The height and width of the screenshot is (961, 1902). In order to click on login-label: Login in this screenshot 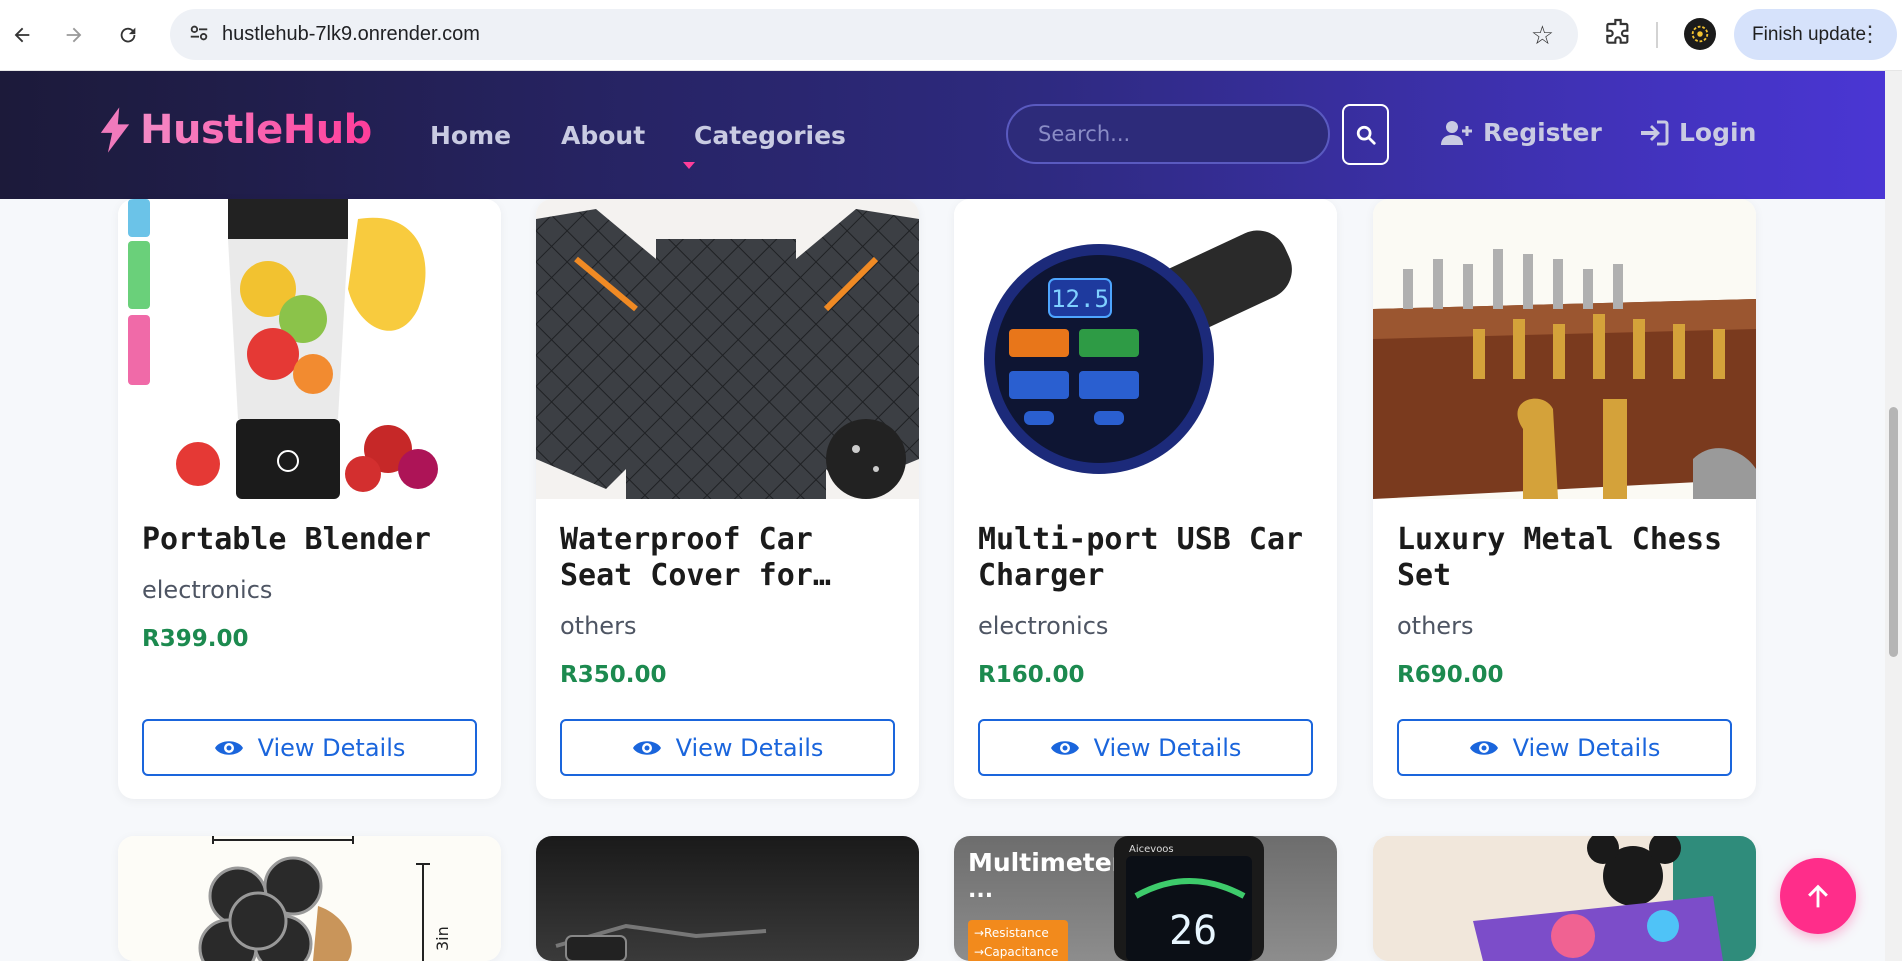, I will do `click(1718, 132)`.